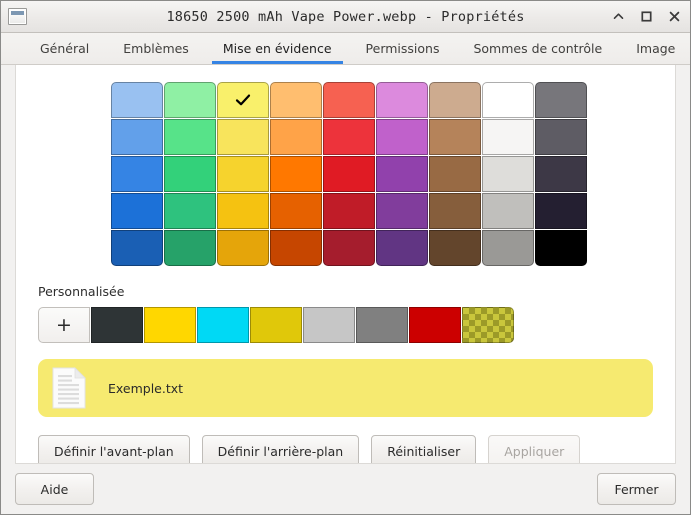  What do you see at coordinates (534, 449) in the screenshot?
I see `apply-button: Appliquer` at bounding box center [534, 449].